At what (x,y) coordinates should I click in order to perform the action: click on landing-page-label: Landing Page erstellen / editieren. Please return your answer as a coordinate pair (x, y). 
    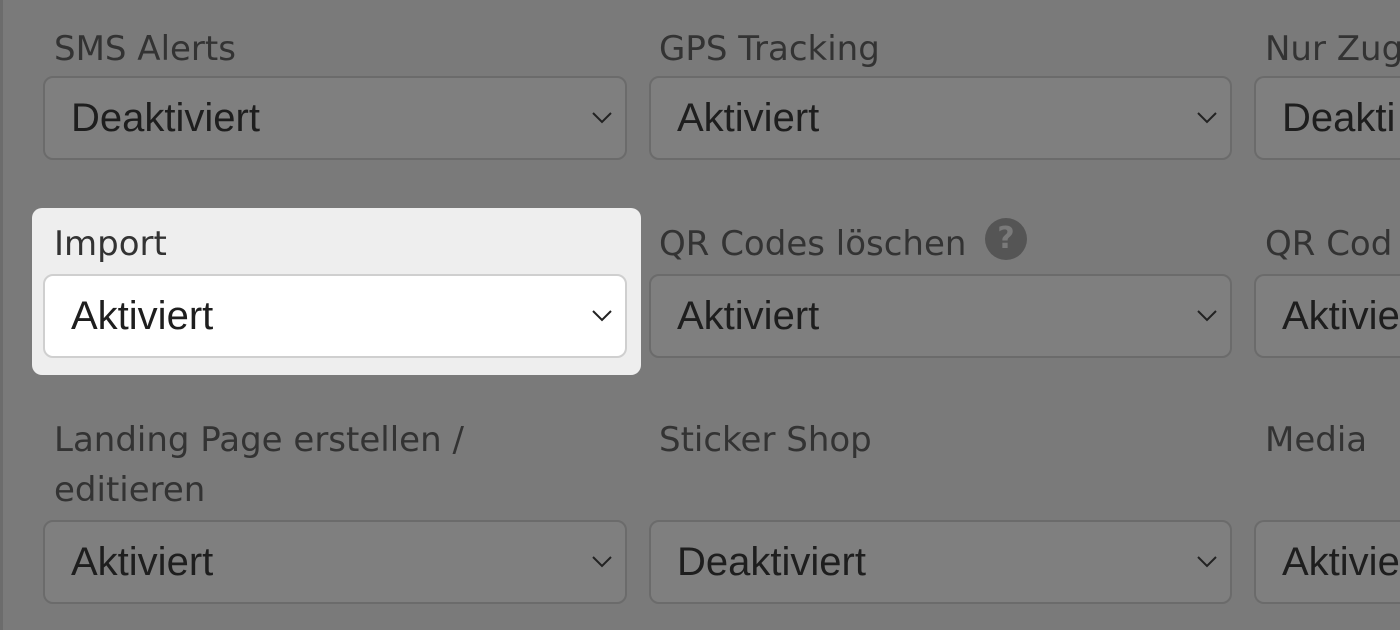
    Looking at the image, I should click on (259, 465).